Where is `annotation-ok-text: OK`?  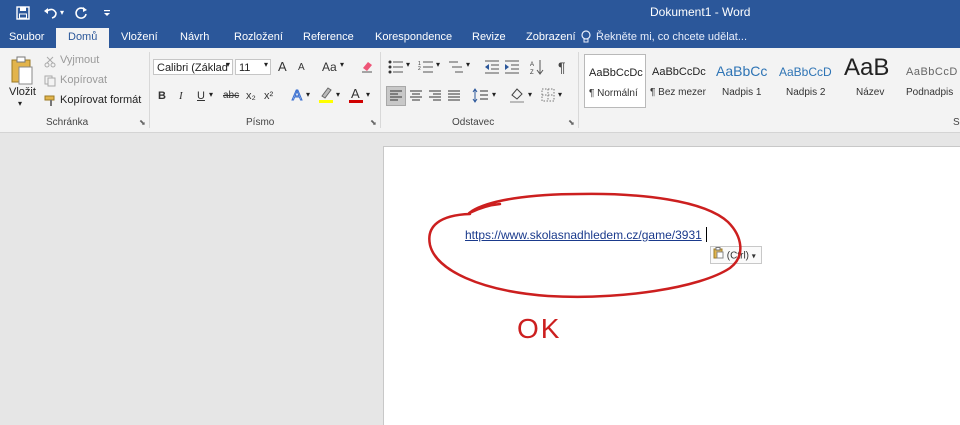
annotation-ok-text: OK is located at coordinates (539, 328).